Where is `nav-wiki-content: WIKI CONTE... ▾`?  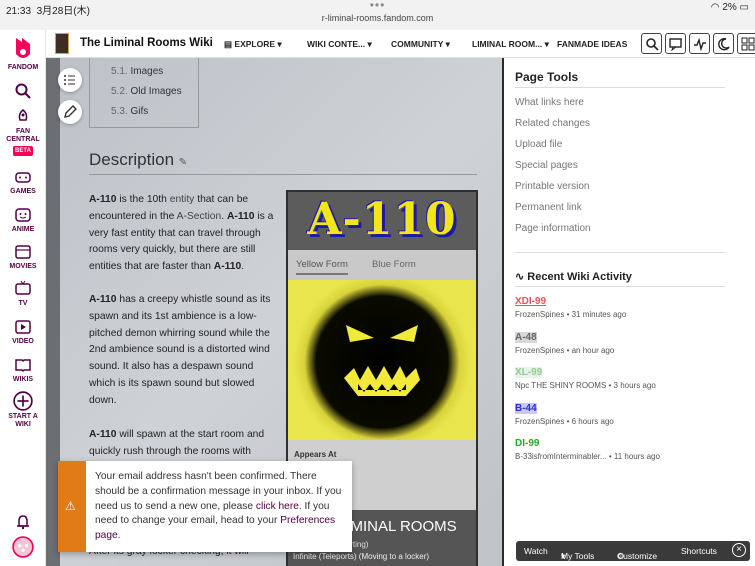
nav-wiki-content: WIKI CONTE... ▾ is located at coordinates (339, 44).